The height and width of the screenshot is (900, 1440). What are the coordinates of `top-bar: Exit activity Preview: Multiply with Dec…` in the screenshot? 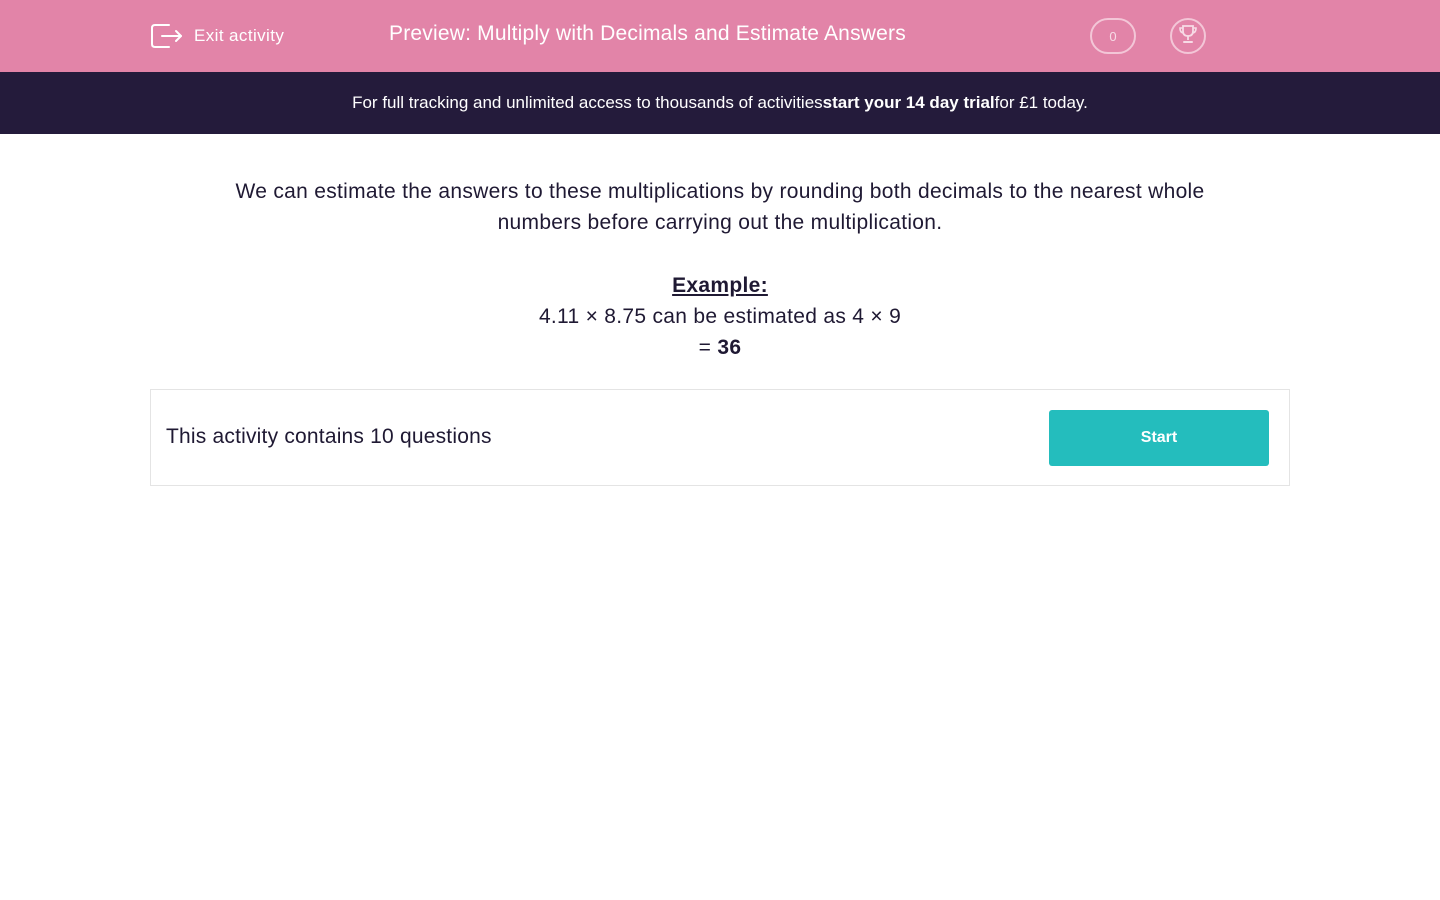 It's located at (720, 36).